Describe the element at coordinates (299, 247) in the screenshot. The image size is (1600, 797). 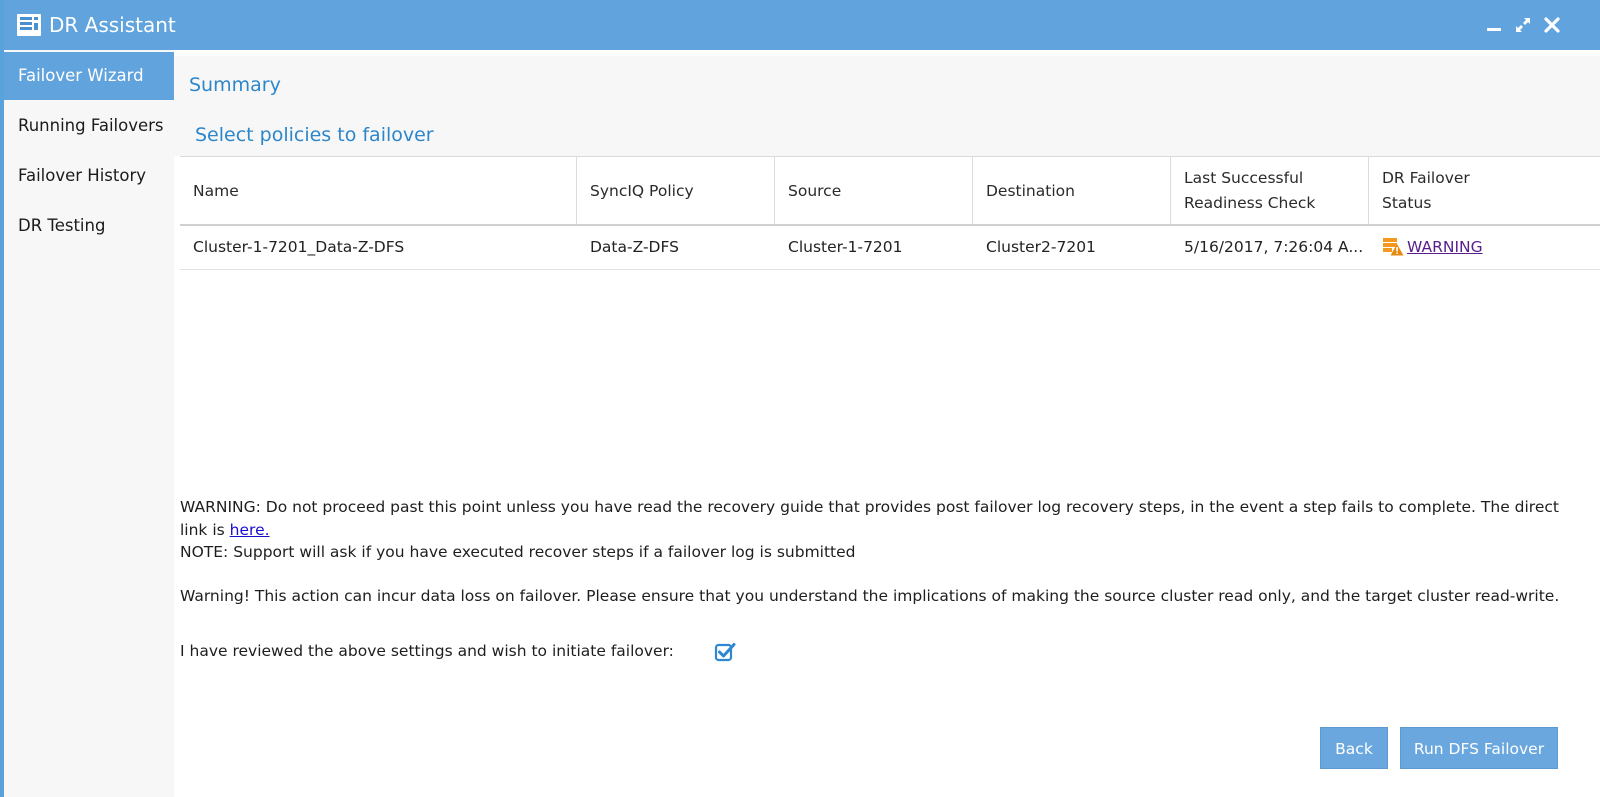
I see `cell-name: Cluster-1-7201_Data-Z-DFS` at that location.